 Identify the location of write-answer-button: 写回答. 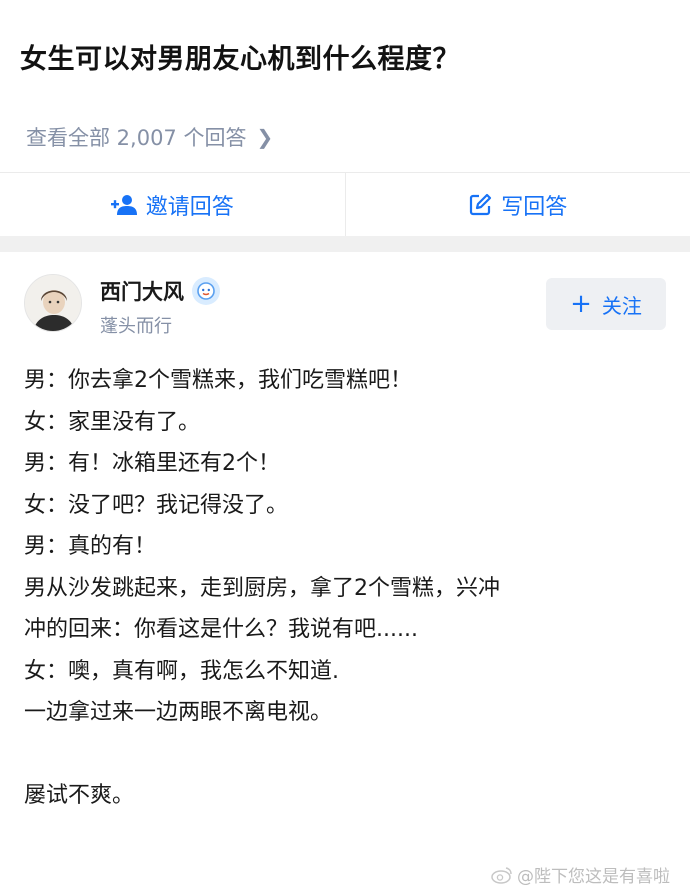
(517, 204).